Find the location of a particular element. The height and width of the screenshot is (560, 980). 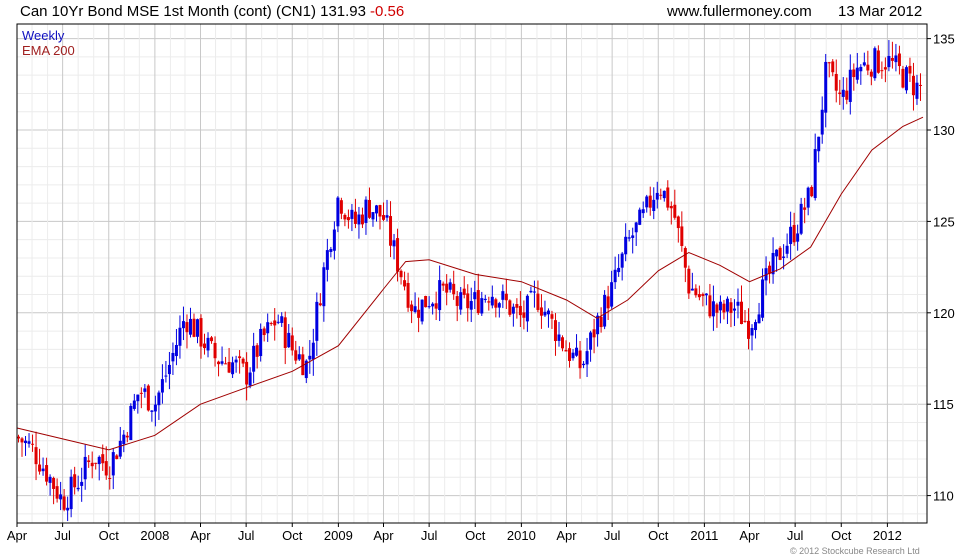

y-tick-label: 110 is located at coordinates (943, 496).